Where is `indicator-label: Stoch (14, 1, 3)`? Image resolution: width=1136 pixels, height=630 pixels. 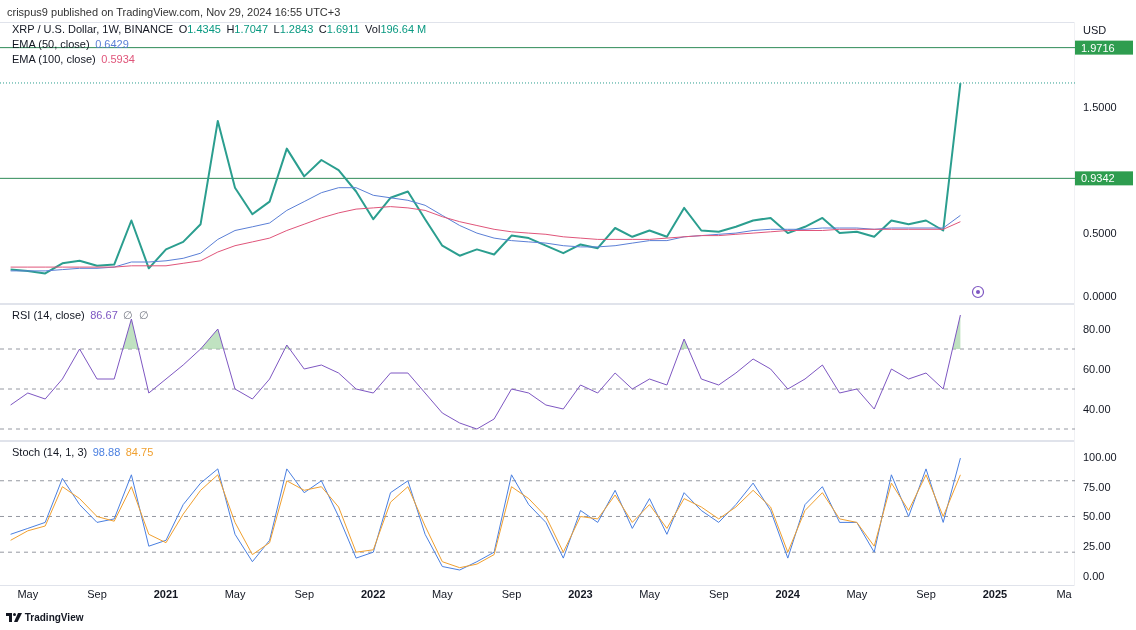 indicator-label: Stoch (14, 1, 3) is located at coordinates (50, 452).